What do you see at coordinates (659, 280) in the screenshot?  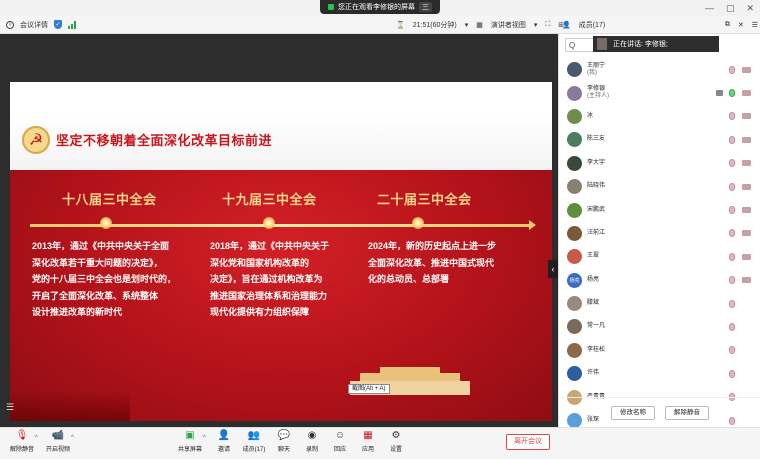 I see `participant-row: 杨亮 杨亮` at bounding box center [659, 280].